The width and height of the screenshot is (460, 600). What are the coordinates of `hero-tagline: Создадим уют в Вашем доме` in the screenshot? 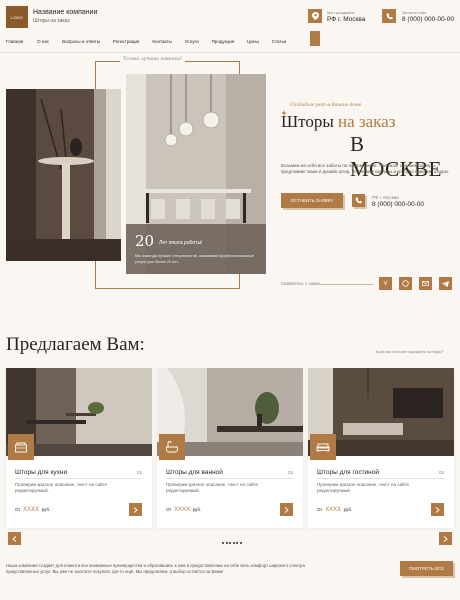 It's located at (326, 105).